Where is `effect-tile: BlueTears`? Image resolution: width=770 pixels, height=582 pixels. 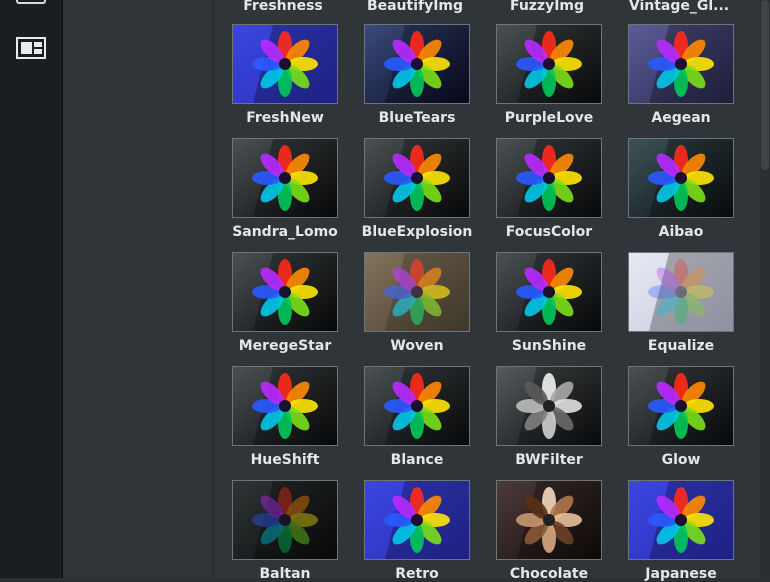
effect-tile: BlueTears is located at coordinates (417, 75).